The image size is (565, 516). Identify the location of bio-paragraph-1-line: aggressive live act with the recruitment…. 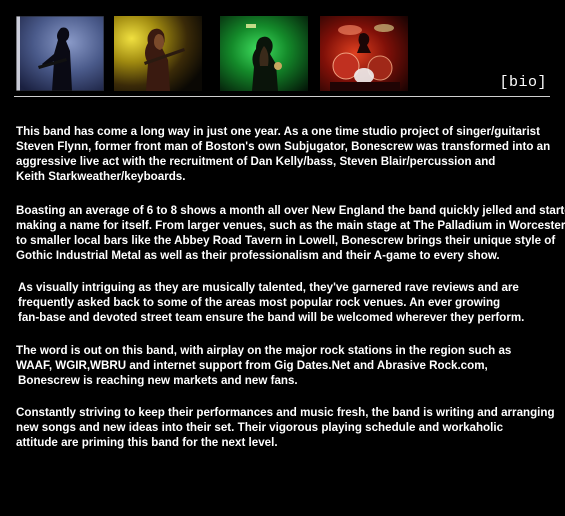
(256, 161).